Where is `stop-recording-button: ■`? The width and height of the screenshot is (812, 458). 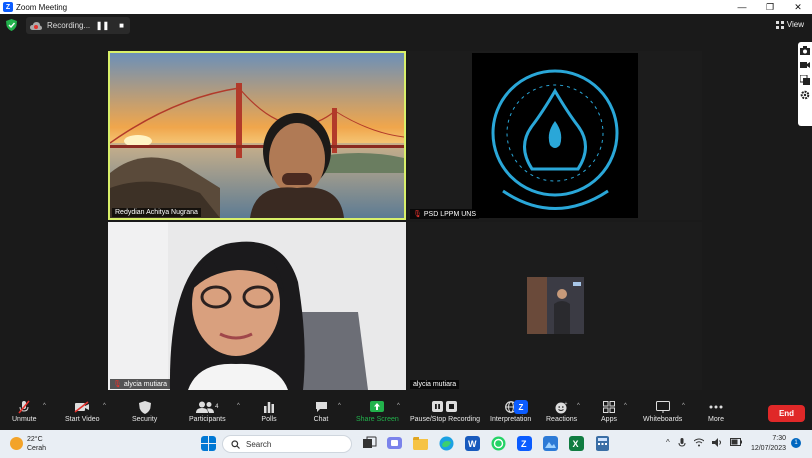
stop-recording-button: ■ is located at coordinates (121, 25).